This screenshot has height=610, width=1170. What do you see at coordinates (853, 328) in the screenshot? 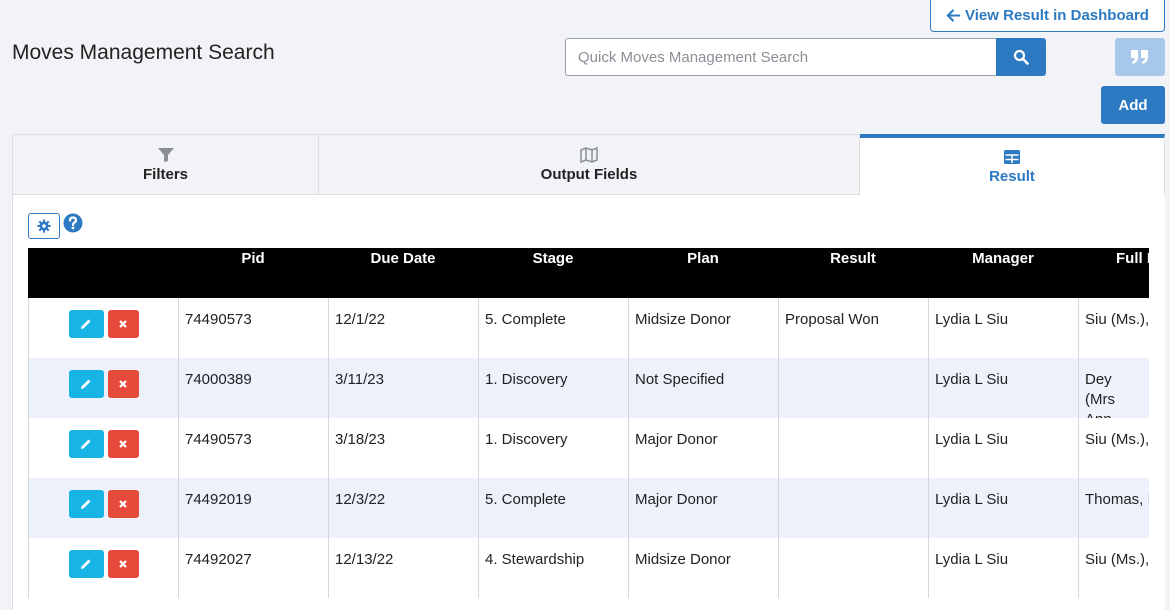
I see `cell-result: Proposal Won` at bounding box center [853, 328].